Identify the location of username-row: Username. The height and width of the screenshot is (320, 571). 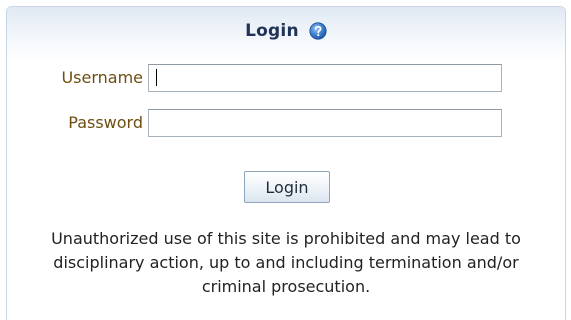
(75, 78).